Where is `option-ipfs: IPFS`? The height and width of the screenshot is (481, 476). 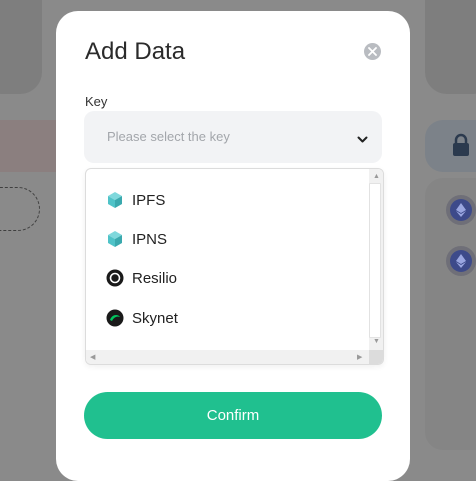
option-ipfs: IPFS is located at coordinates (135, 200).